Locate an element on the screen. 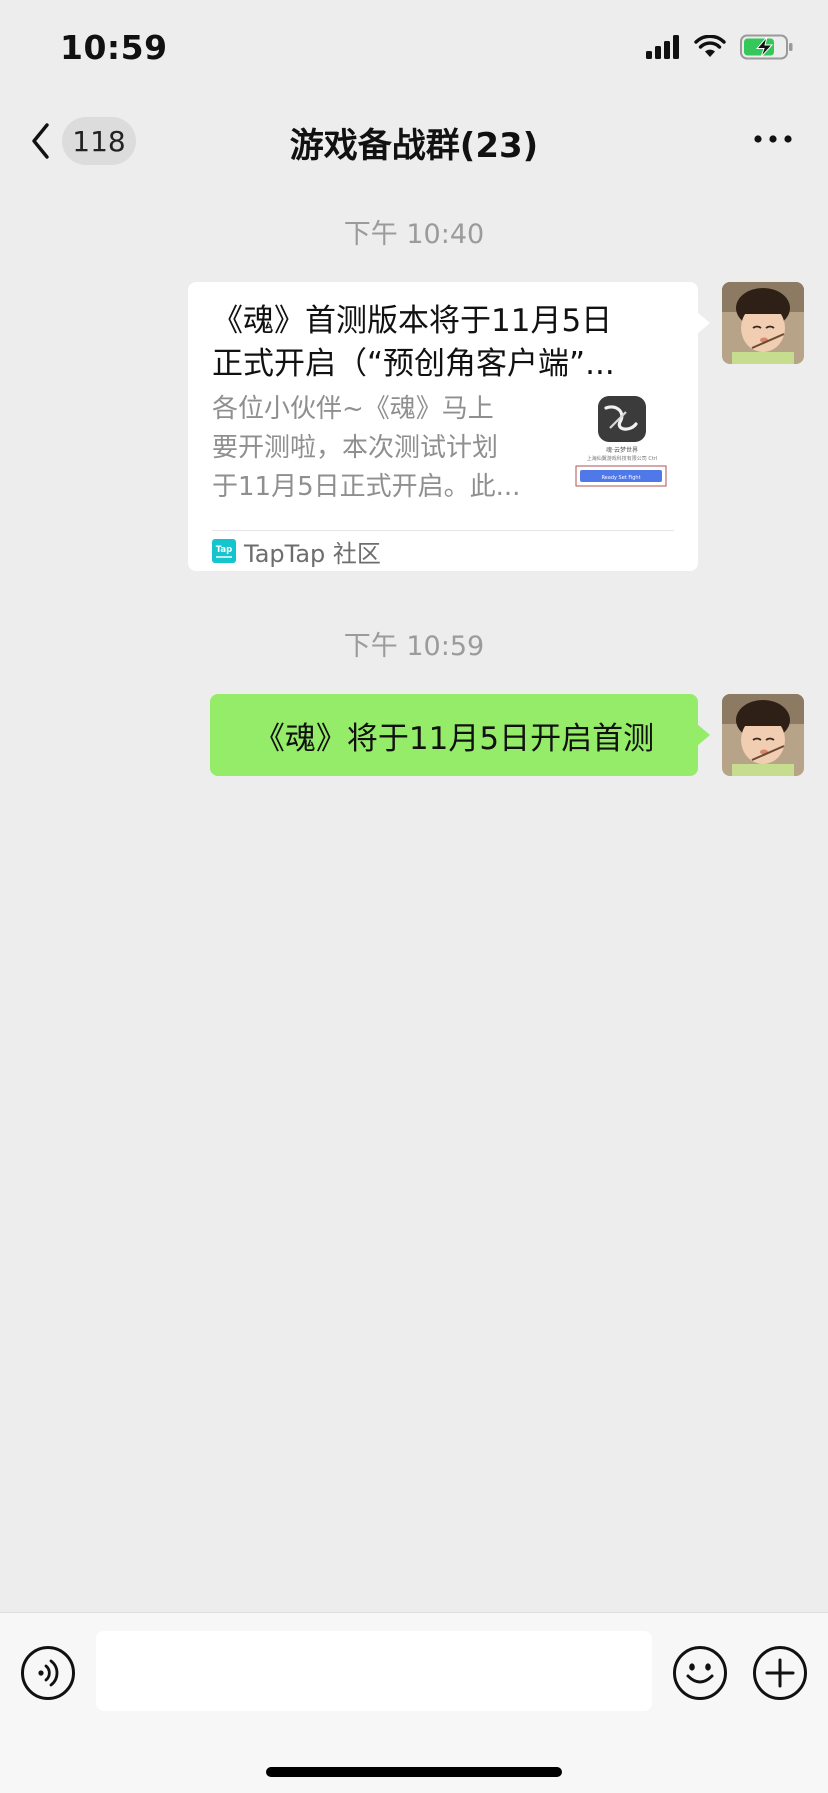 The width and height of the screenshot is (828, 1793). chat-header: 118 游戏备战群(23) is located at coordinates (414, 140).